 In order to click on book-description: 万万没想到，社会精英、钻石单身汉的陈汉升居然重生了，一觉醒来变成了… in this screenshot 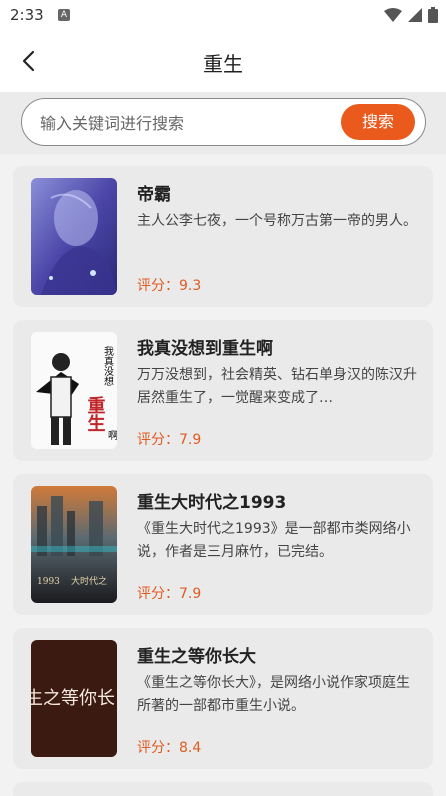, I will do `click(277, 386)`.